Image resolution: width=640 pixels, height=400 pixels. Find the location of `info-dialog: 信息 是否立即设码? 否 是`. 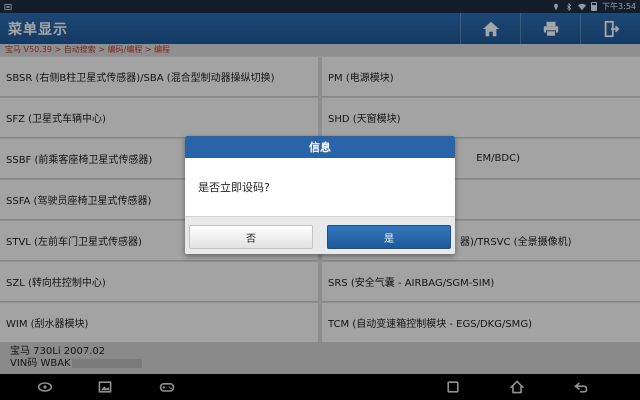

info-dialog: 信息 是否立即设码? 否 是 is located at coordinates (320, 195).